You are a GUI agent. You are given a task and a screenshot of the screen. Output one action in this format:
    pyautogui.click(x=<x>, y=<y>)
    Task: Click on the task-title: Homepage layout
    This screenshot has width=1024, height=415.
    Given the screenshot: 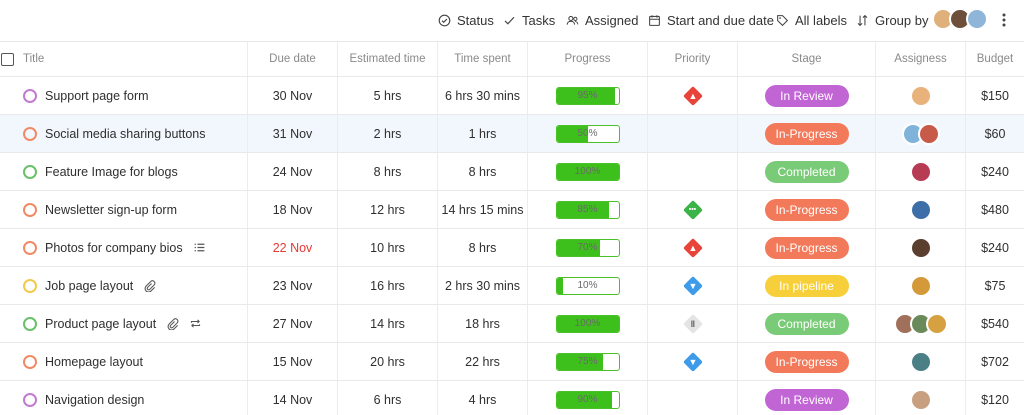 What is the action you would take?
    pyautogui.click(x=94, y=362)
    